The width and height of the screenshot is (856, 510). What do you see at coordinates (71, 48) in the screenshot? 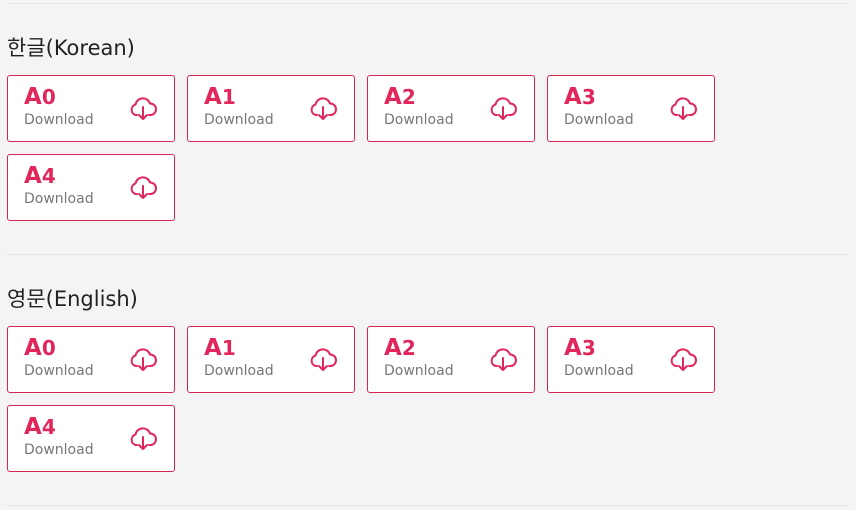
I see `section-title: 한글(Korean)` at bounding box center [71, 48].